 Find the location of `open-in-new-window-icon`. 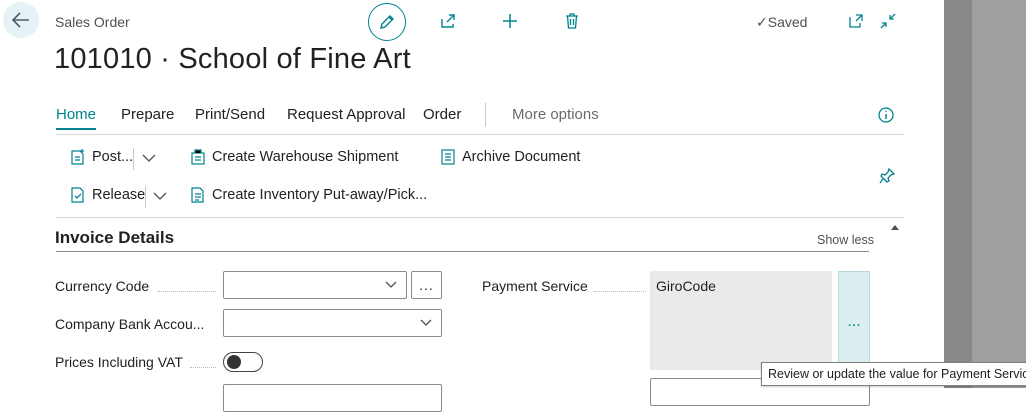

open-in-new-window-icon is located at coordinates (856, 21).